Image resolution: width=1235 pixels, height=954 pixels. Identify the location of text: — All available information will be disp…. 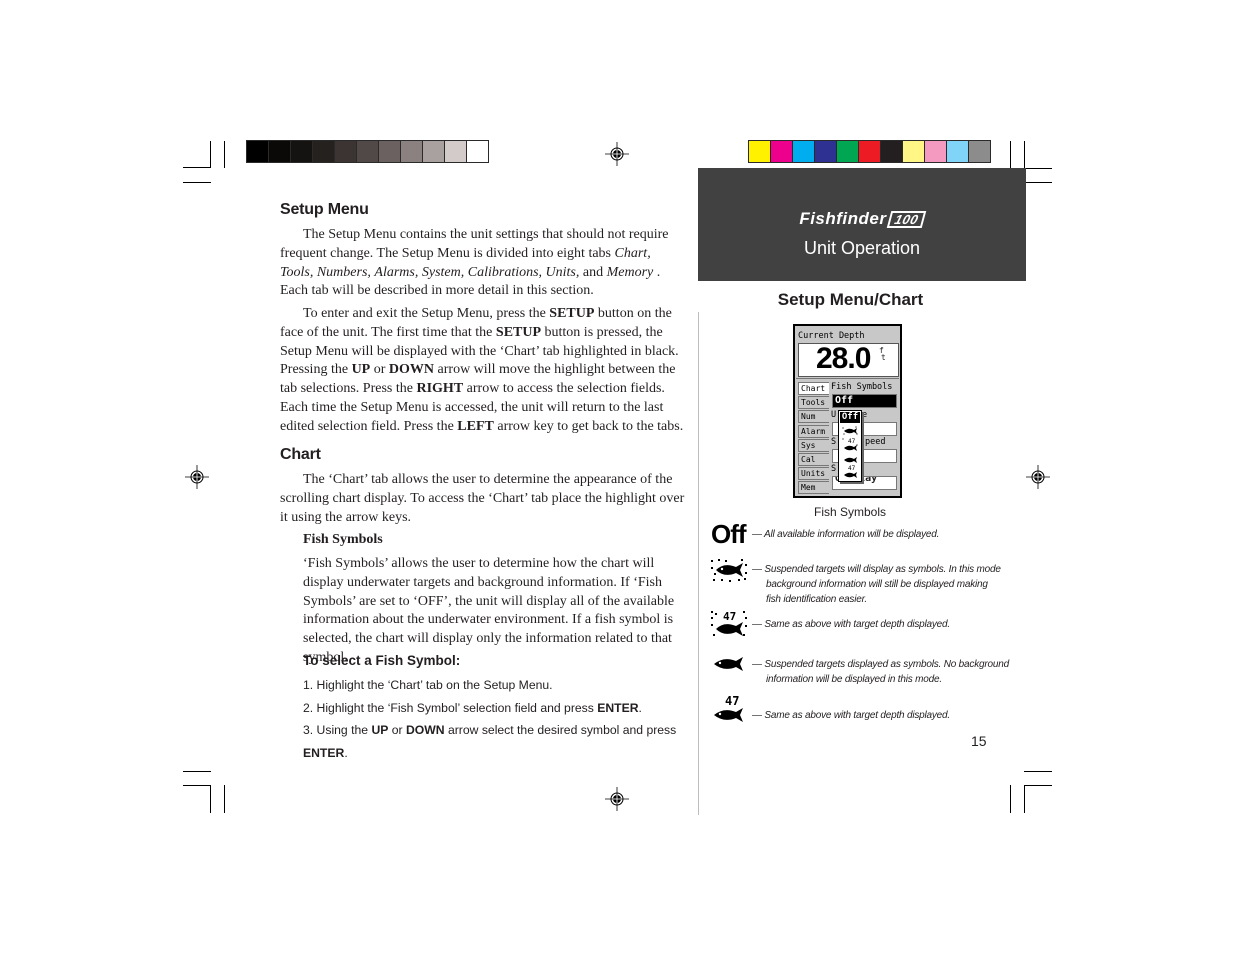
(846, 534).